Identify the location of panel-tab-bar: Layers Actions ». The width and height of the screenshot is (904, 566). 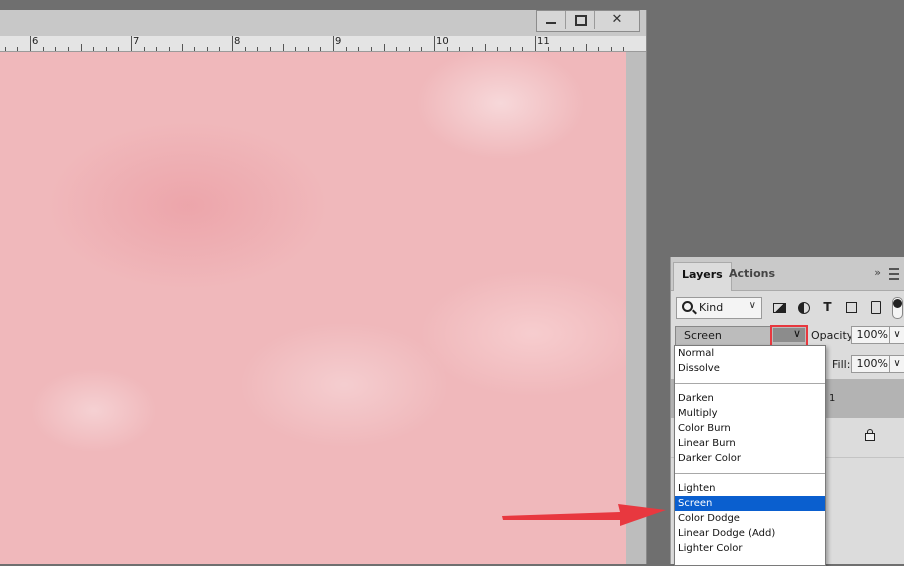
(787, 274).